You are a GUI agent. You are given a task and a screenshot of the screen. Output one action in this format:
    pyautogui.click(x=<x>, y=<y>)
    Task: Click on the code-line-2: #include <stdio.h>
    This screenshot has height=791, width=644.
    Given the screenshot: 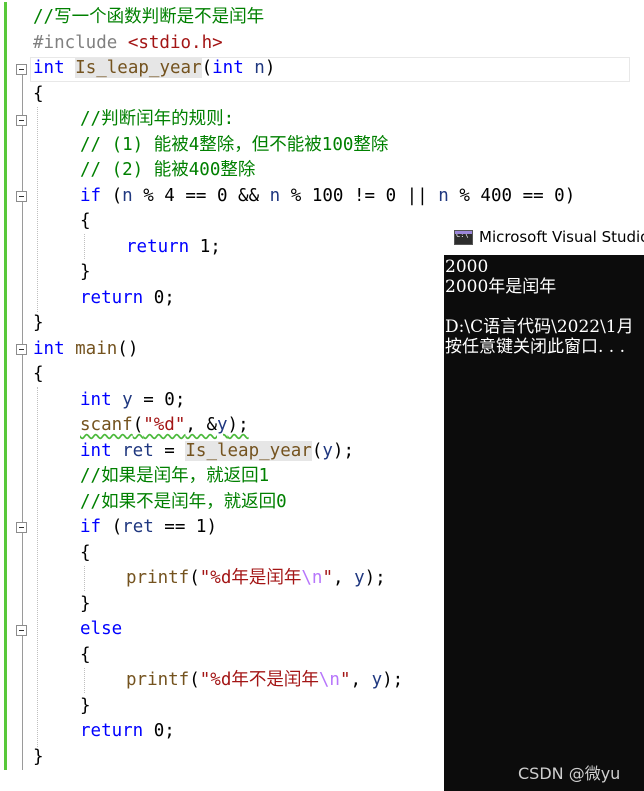 What is the action you would take?
    pyautogui.click(x=128, y=43)
    